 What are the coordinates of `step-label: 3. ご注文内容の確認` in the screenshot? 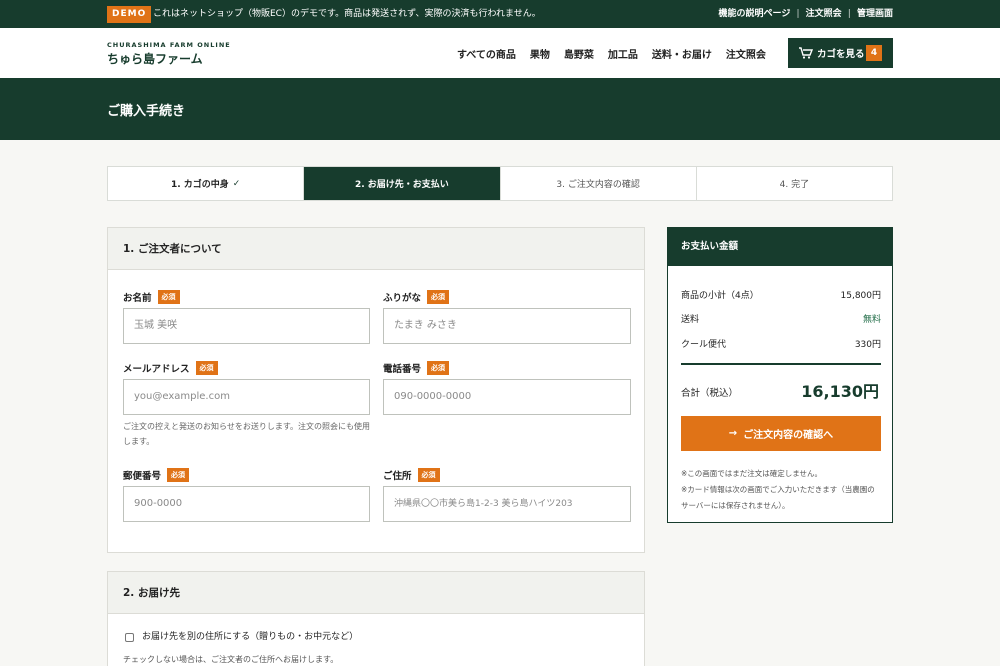 It's located at (598, 185).